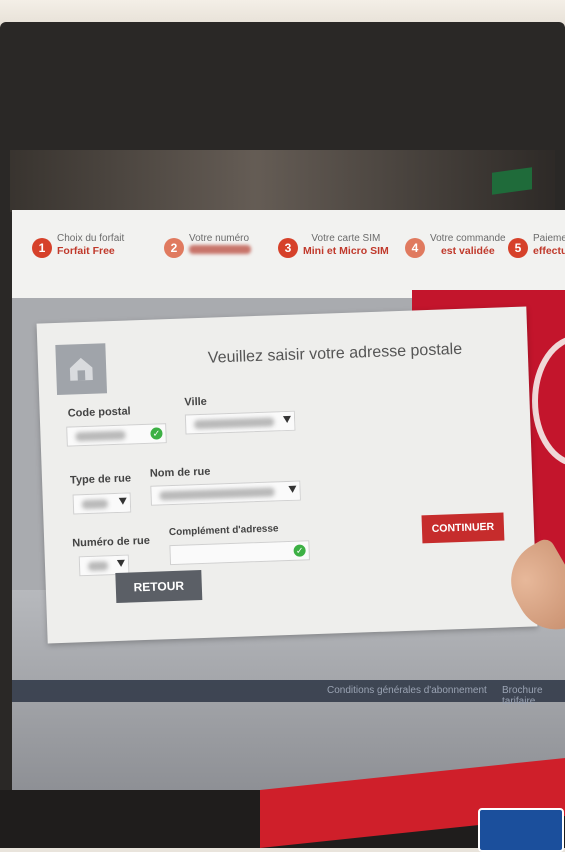 The height and width of the screenshot is (852, 565). What do you see at coordinates (219, 238) in the screenshot?
I see `step-title: Votre numéro` at bounding box center [219, 238].